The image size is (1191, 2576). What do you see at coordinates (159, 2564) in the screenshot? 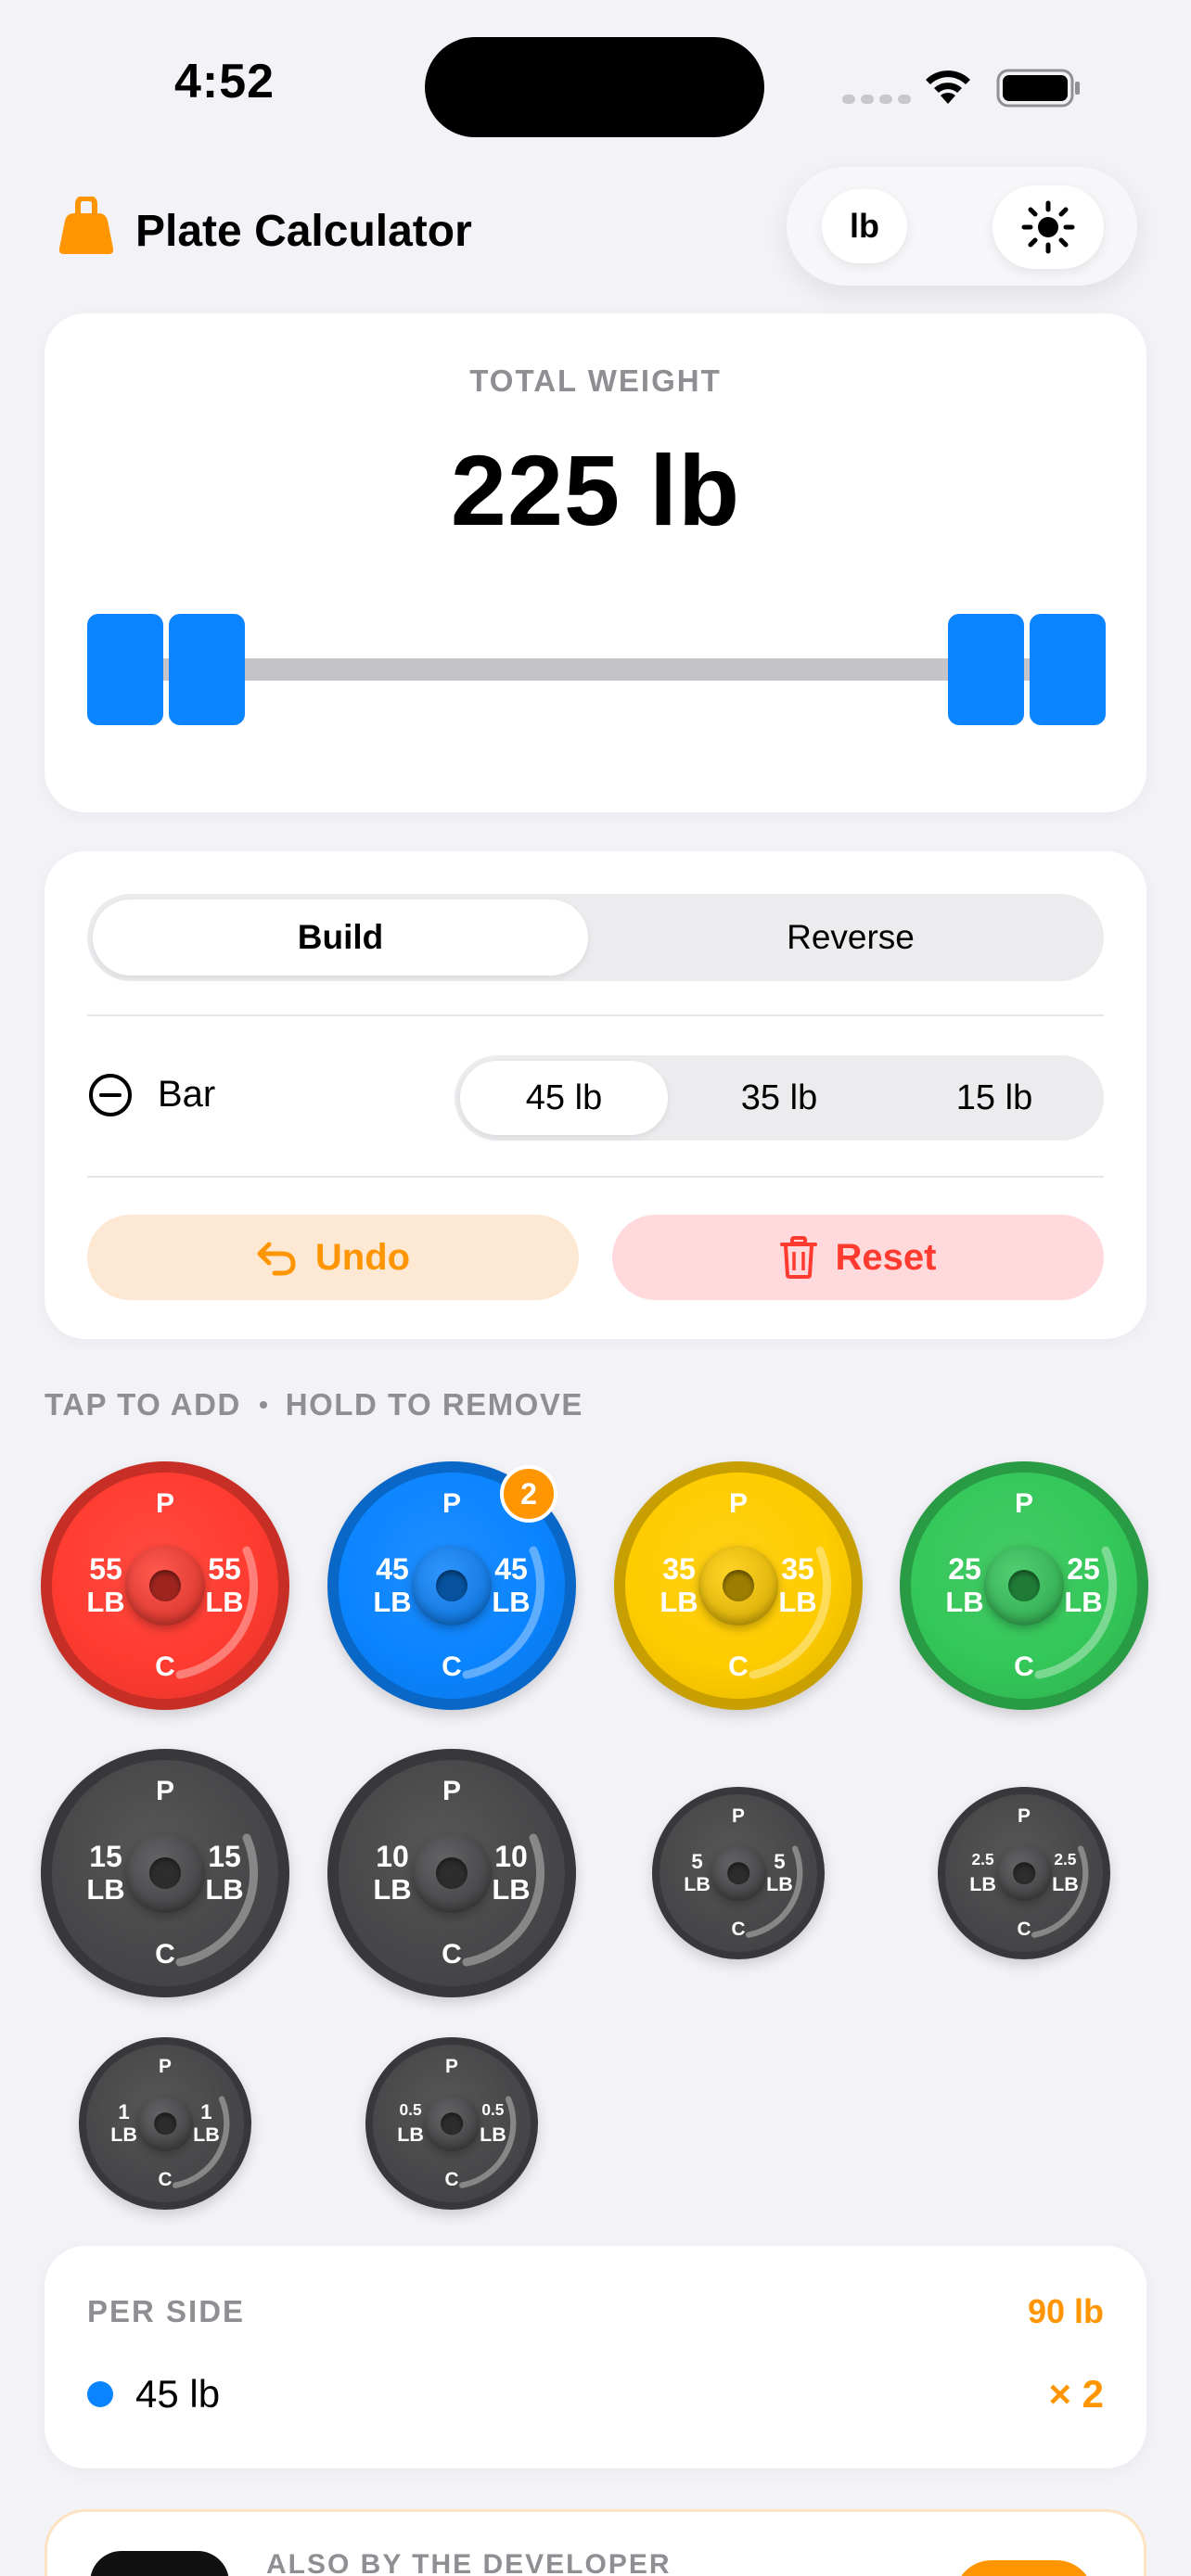
I see `promo-app-icon` at bounding box center [159, 2564].